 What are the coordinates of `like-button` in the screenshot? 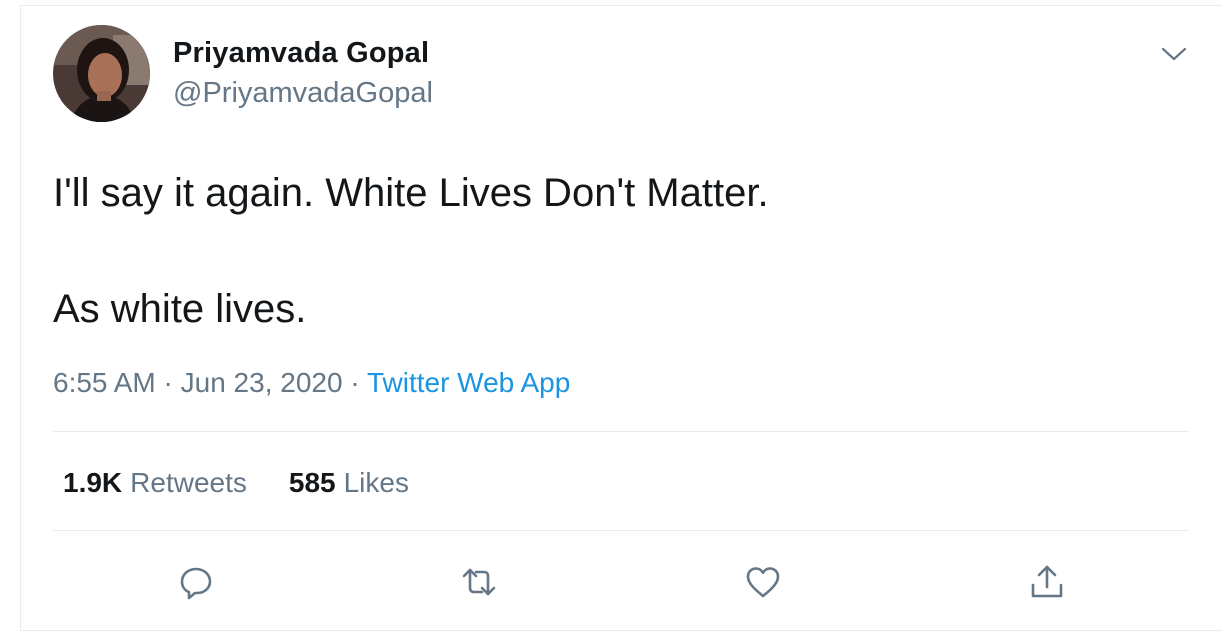 It's located at (763, 582).